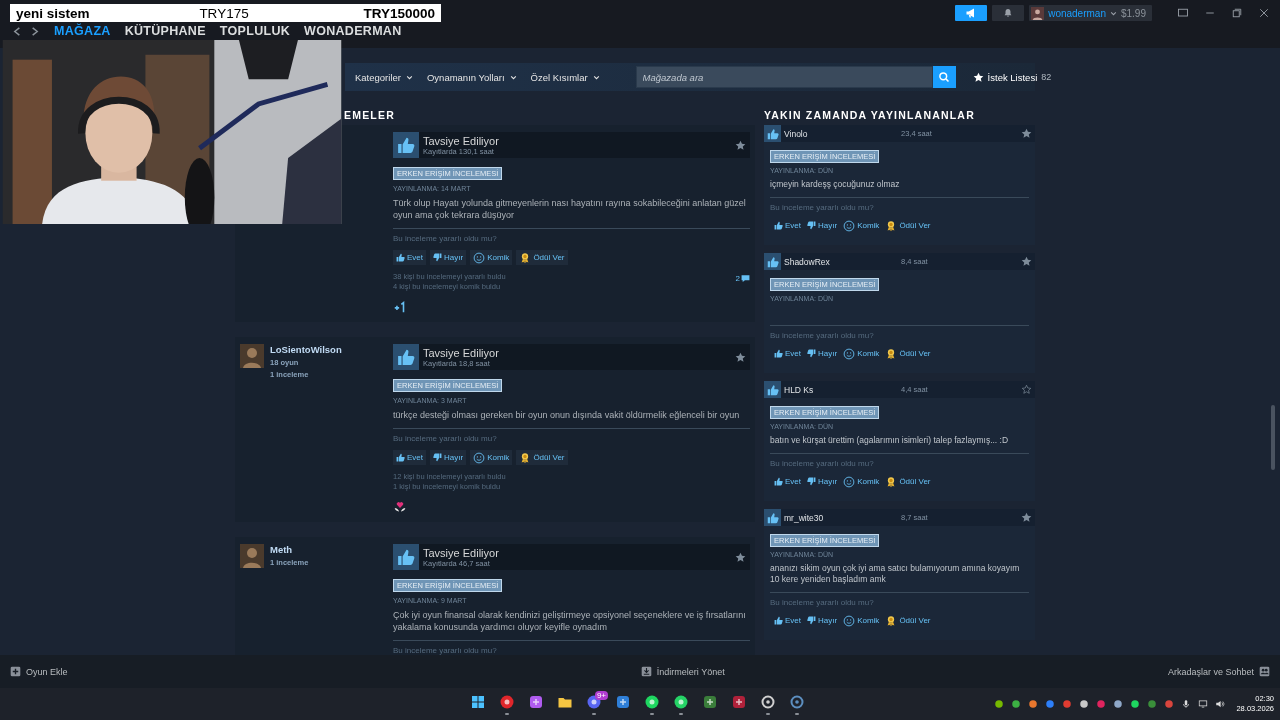 The width and height of the screenshot is (1280, 720). Describe the element at coordinates (1012, 77) in the screenshot. I see `wishlist-link: İstek Listesi 82` at that location.